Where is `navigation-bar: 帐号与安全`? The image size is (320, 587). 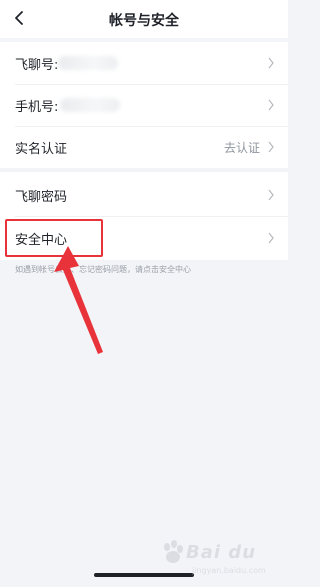 navigation-bar: 帐号与安全 is located at coordinates (144, 19).